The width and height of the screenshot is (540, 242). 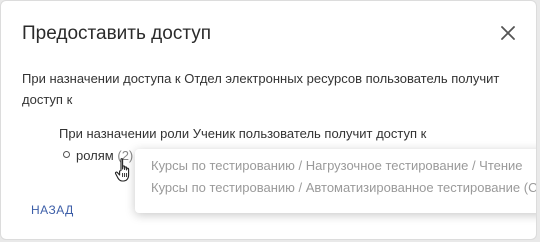 What do you see at coordinates (117, 33) in the screenshot?
I see `dialog-title: Предоставить доступ` at bounding box center [117, 33].